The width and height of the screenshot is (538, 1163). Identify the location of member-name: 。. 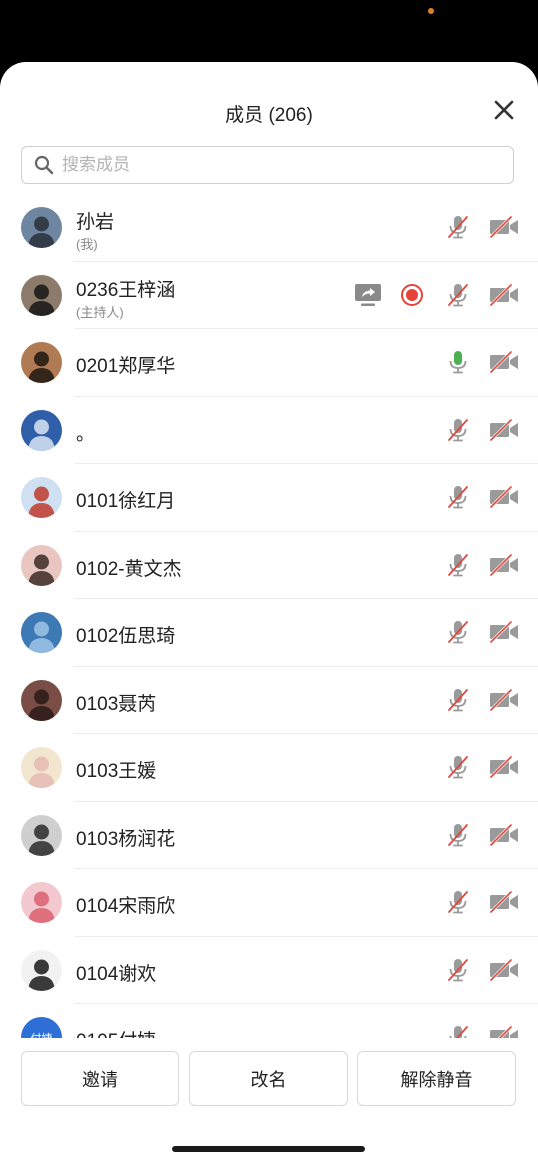
(86, 434).